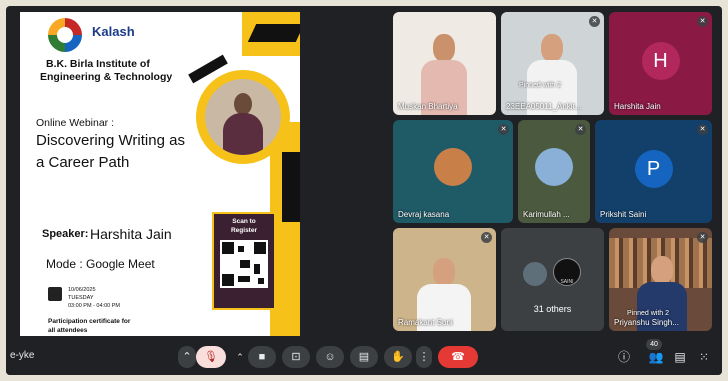 The image size is (728, 381). Describe the element at coordinates (187, 357) in the screenshot. I see `audio-options-chevron-icon: ⌃` at that location.